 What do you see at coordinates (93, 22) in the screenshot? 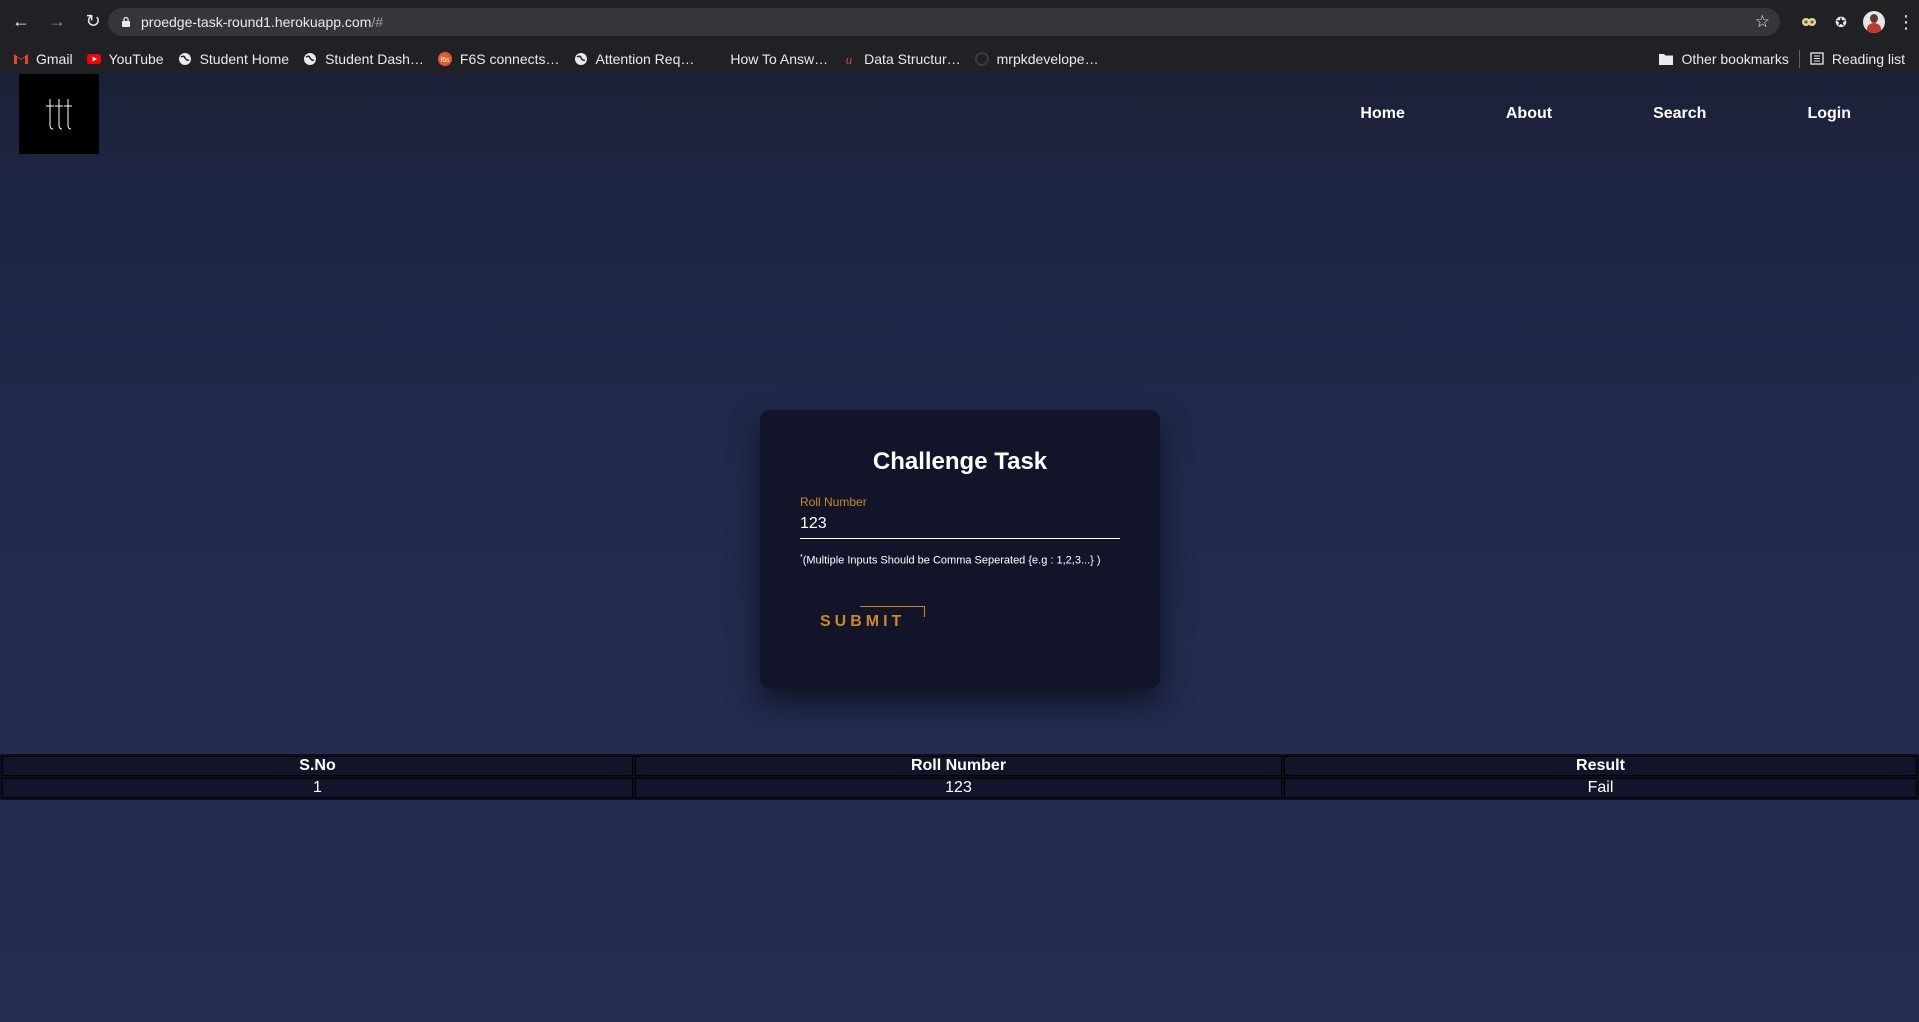
I see `reload-icon: ↻` at bounding box center [93, 22].